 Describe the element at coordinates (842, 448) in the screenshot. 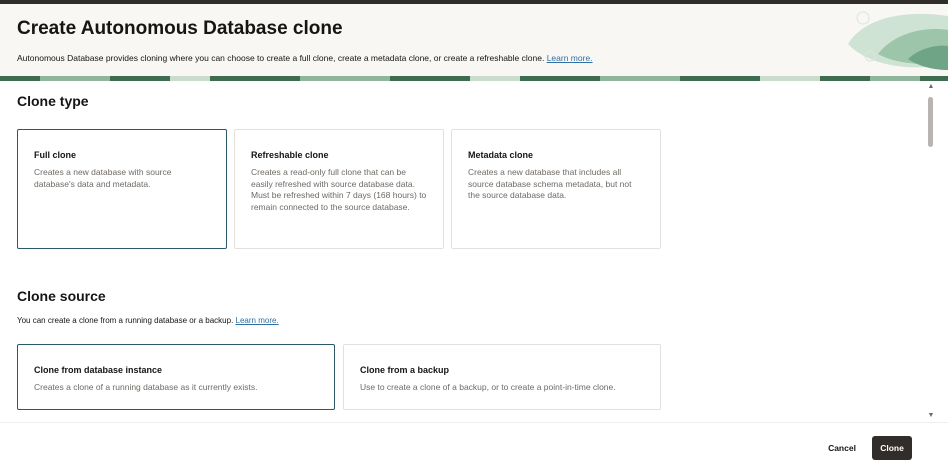

I see `cancel-button: Cancel` at that location.